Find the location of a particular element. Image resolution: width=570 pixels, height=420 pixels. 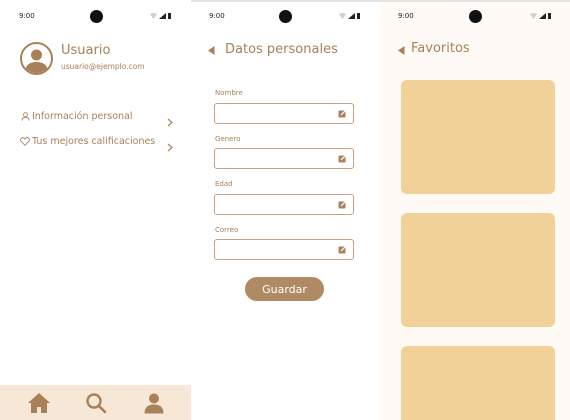

name-field is located at coordinates (284, 113).